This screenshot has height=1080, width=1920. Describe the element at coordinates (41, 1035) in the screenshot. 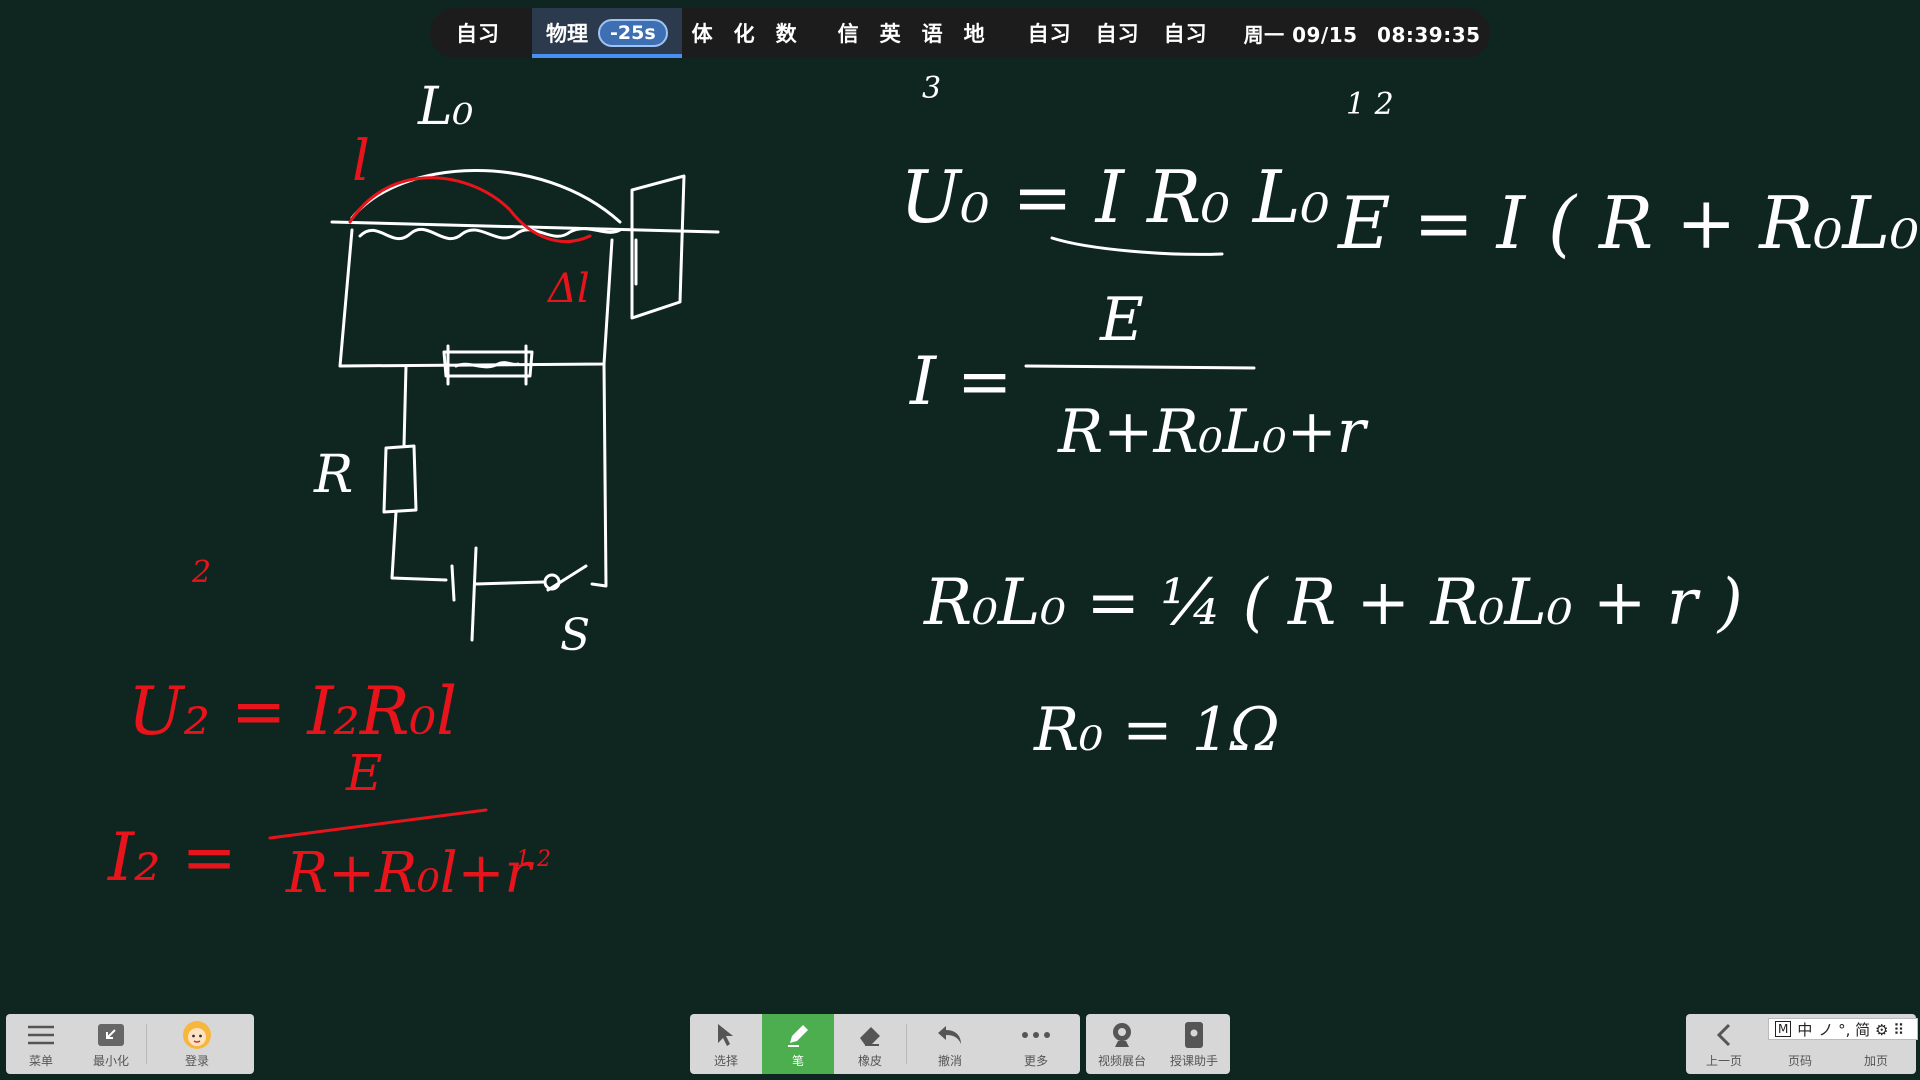

I see `menu-icon` at that location.